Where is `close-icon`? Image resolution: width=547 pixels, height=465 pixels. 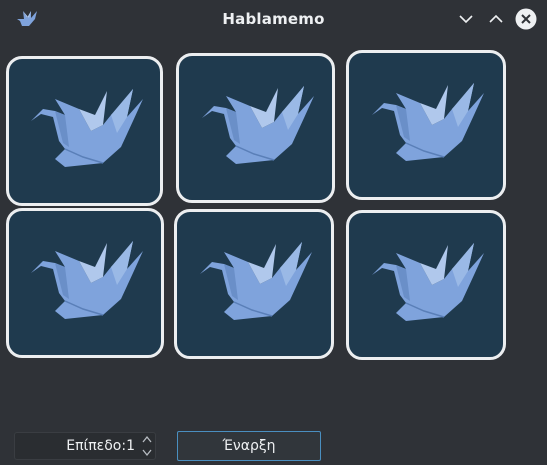 close-icon is located at coordinates (526, 19).